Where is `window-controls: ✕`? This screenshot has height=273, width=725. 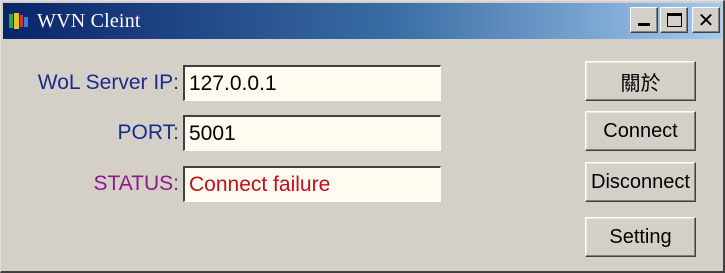 window-controls: ✕ is located at coordinates (675, 20).